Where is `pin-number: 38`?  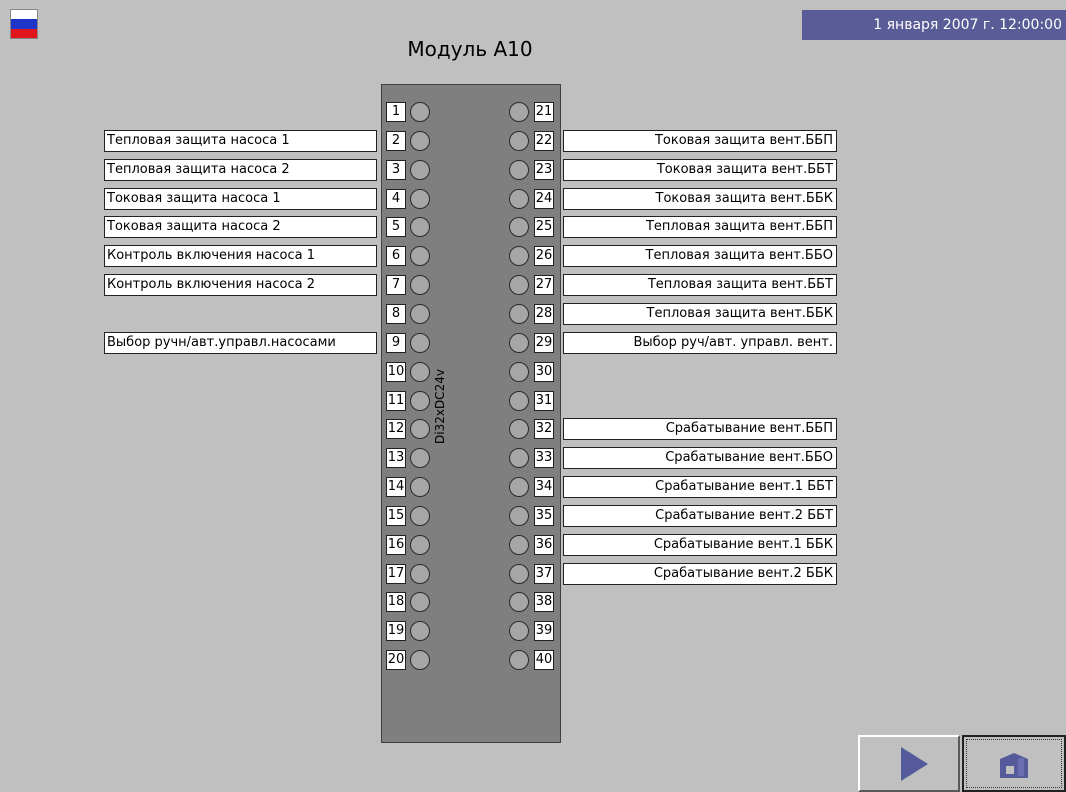
pin-number: 38 is located at coordinates (544, 602).